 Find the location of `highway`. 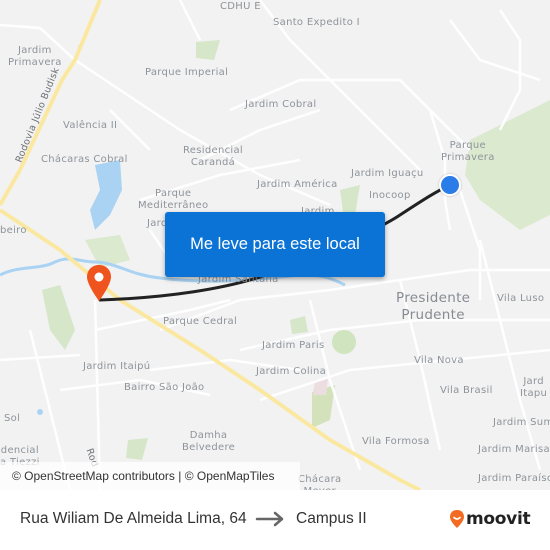

highway is located at coordinates (51, 103).